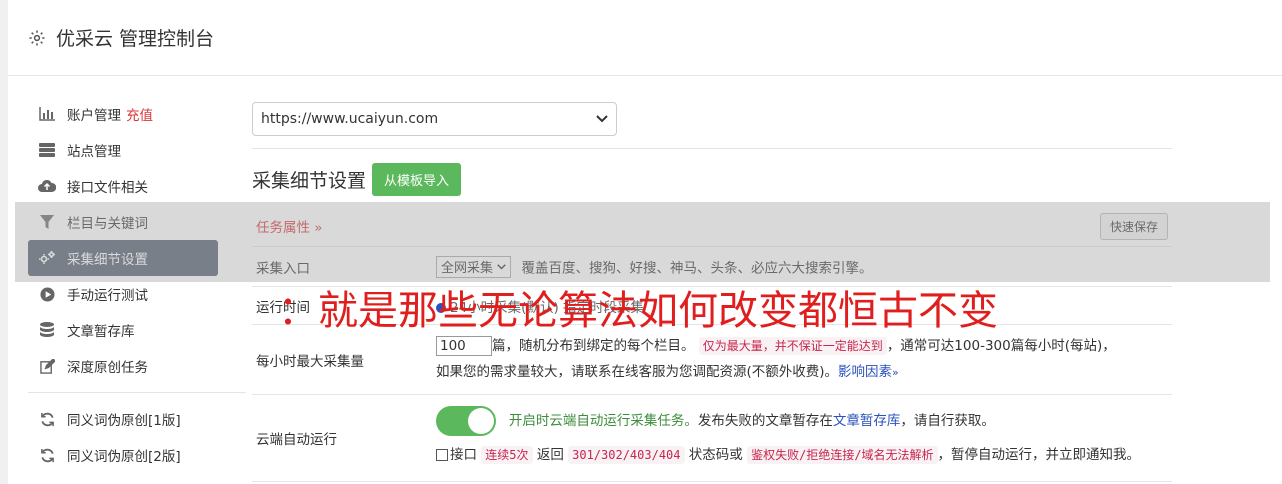 Image resolution: width=1282 pixels, height=484 pixels. I want to click on cloud-text: 发布失败的文章暂存在, so click(765, 421).